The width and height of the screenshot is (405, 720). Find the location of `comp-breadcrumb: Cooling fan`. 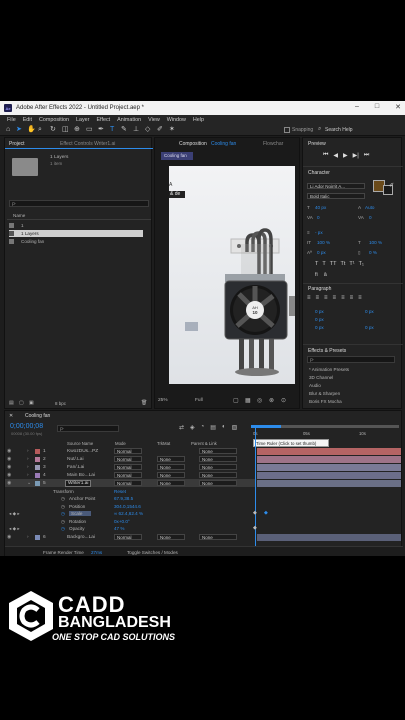

comp-breadcrumb: Cooling fan is located at coordinates (177, 156).